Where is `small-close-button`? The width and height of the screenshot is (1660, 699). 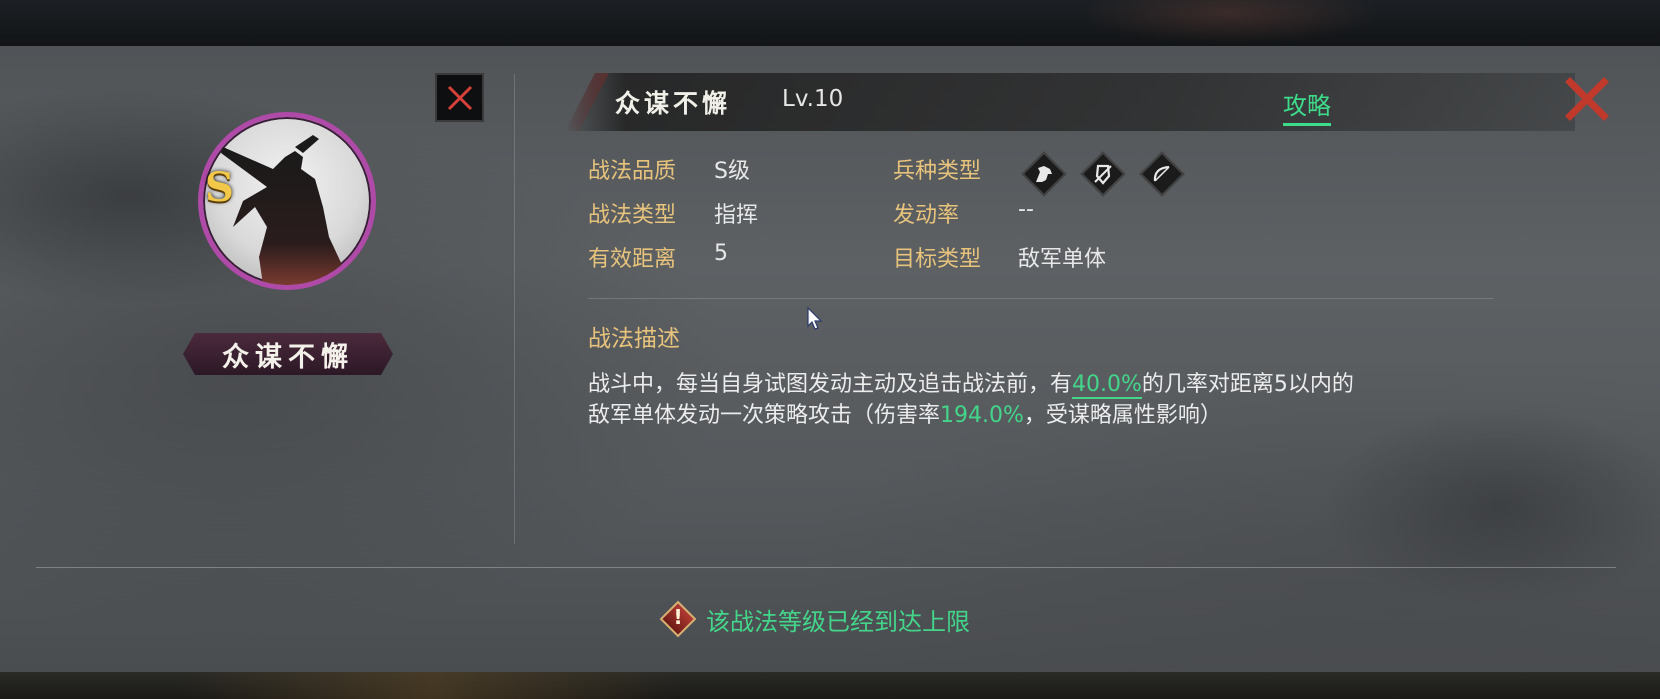 small-close-button is located at coordinates (459, 97).